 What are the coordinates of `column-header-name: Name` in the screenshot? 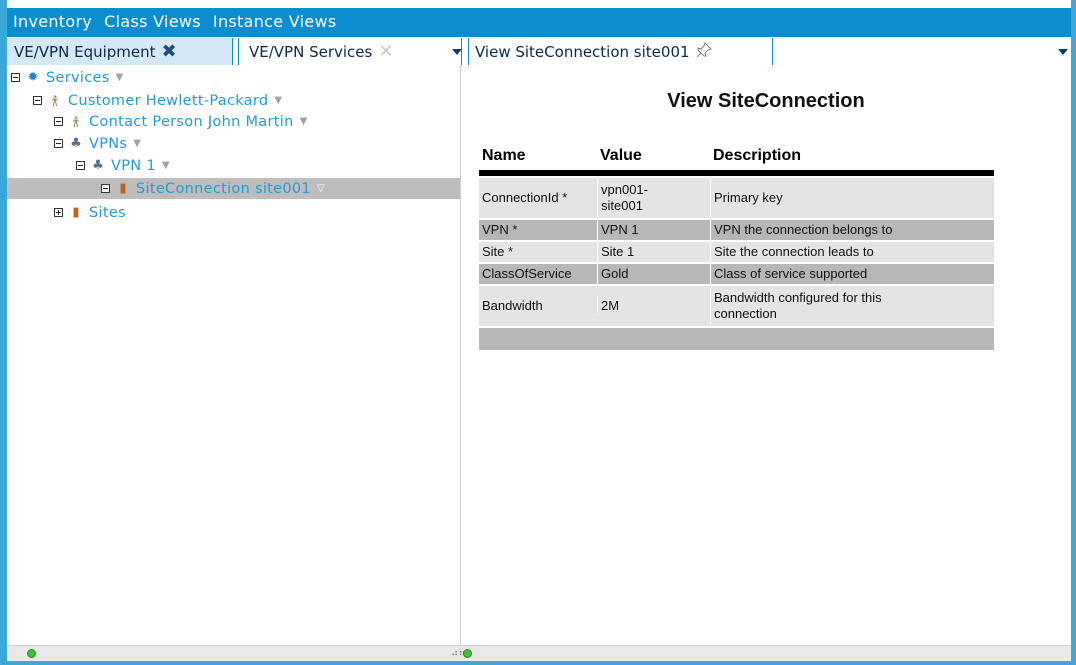 It's located at (504, 155).